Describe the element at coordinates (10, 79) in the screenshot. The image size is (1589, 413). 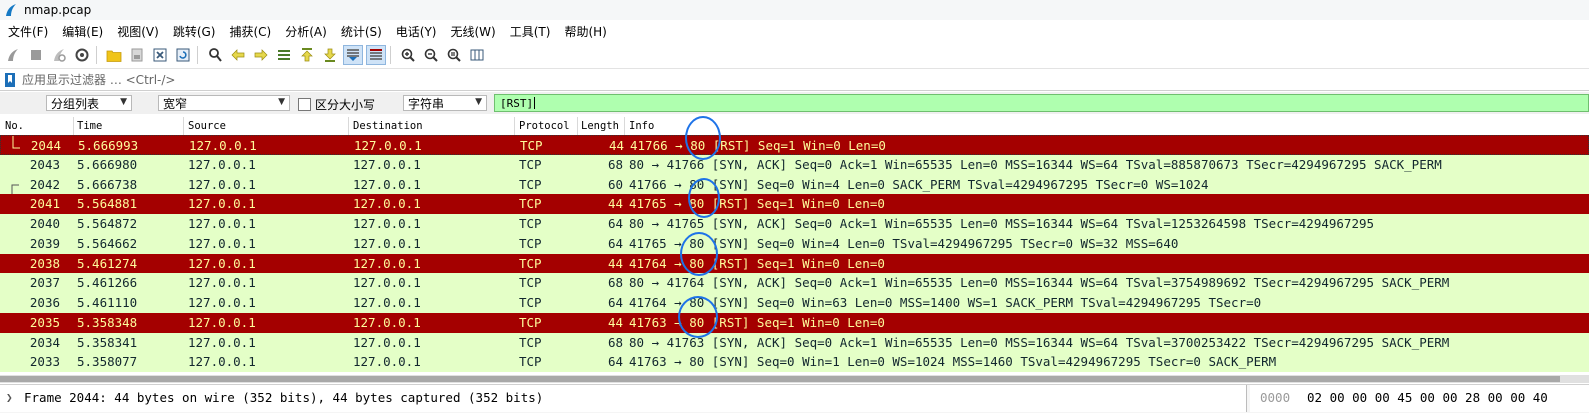
I see `bookmark-icon` at that location.